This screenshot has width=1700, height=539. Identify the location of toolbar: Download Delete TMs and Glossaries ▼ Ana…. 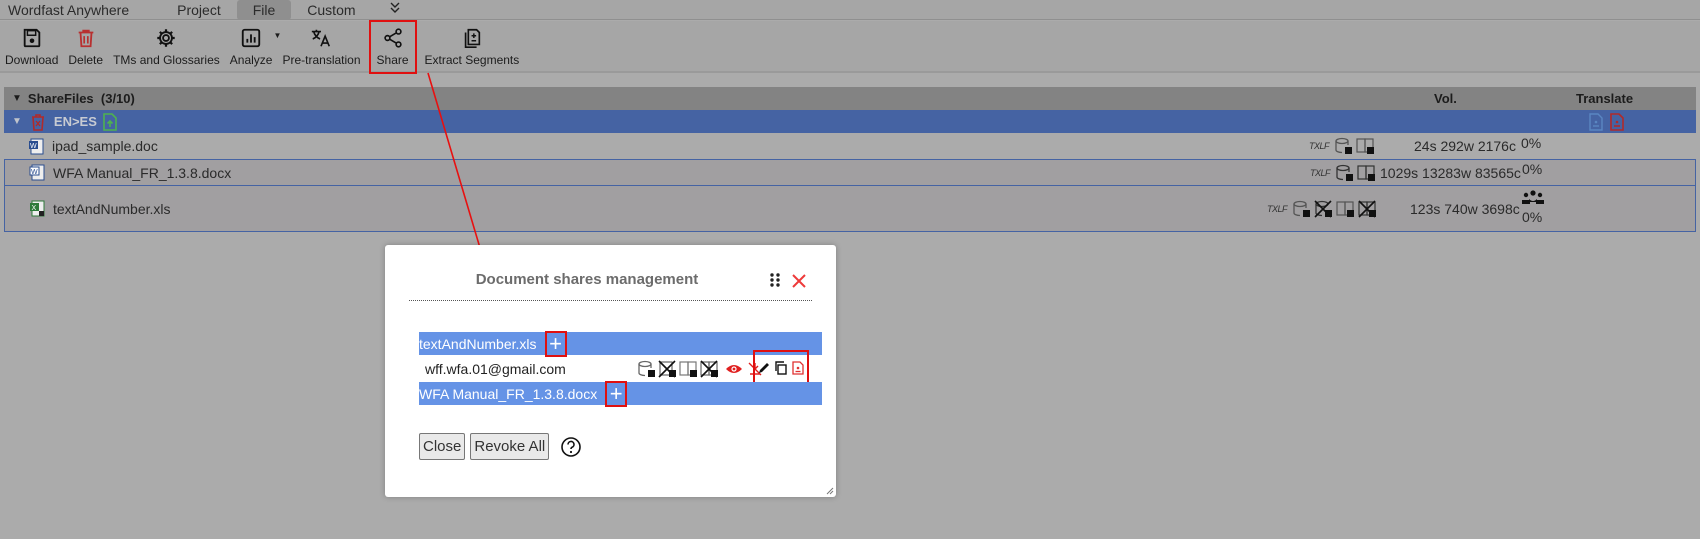
(850, 47).